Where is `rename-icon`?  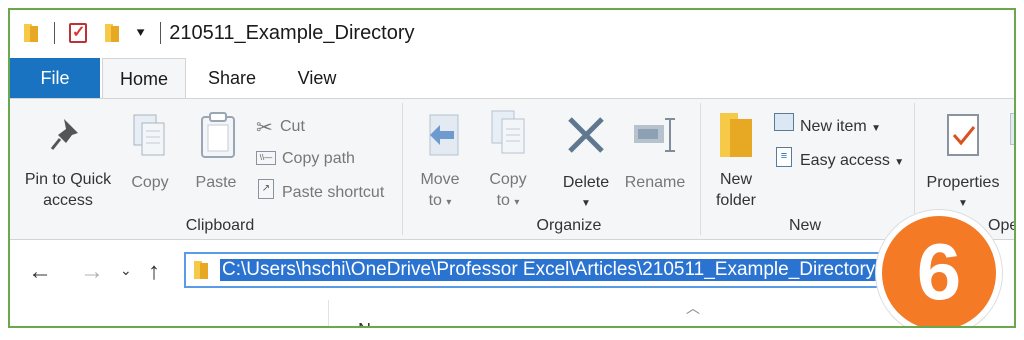 rename-icon is located at coordinates (654, 135).